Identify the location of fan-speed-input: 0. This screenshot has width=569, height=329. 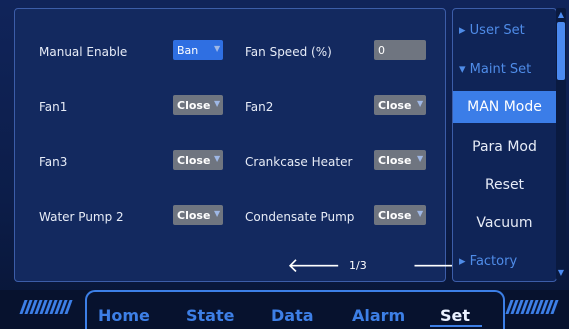
(400, 50).